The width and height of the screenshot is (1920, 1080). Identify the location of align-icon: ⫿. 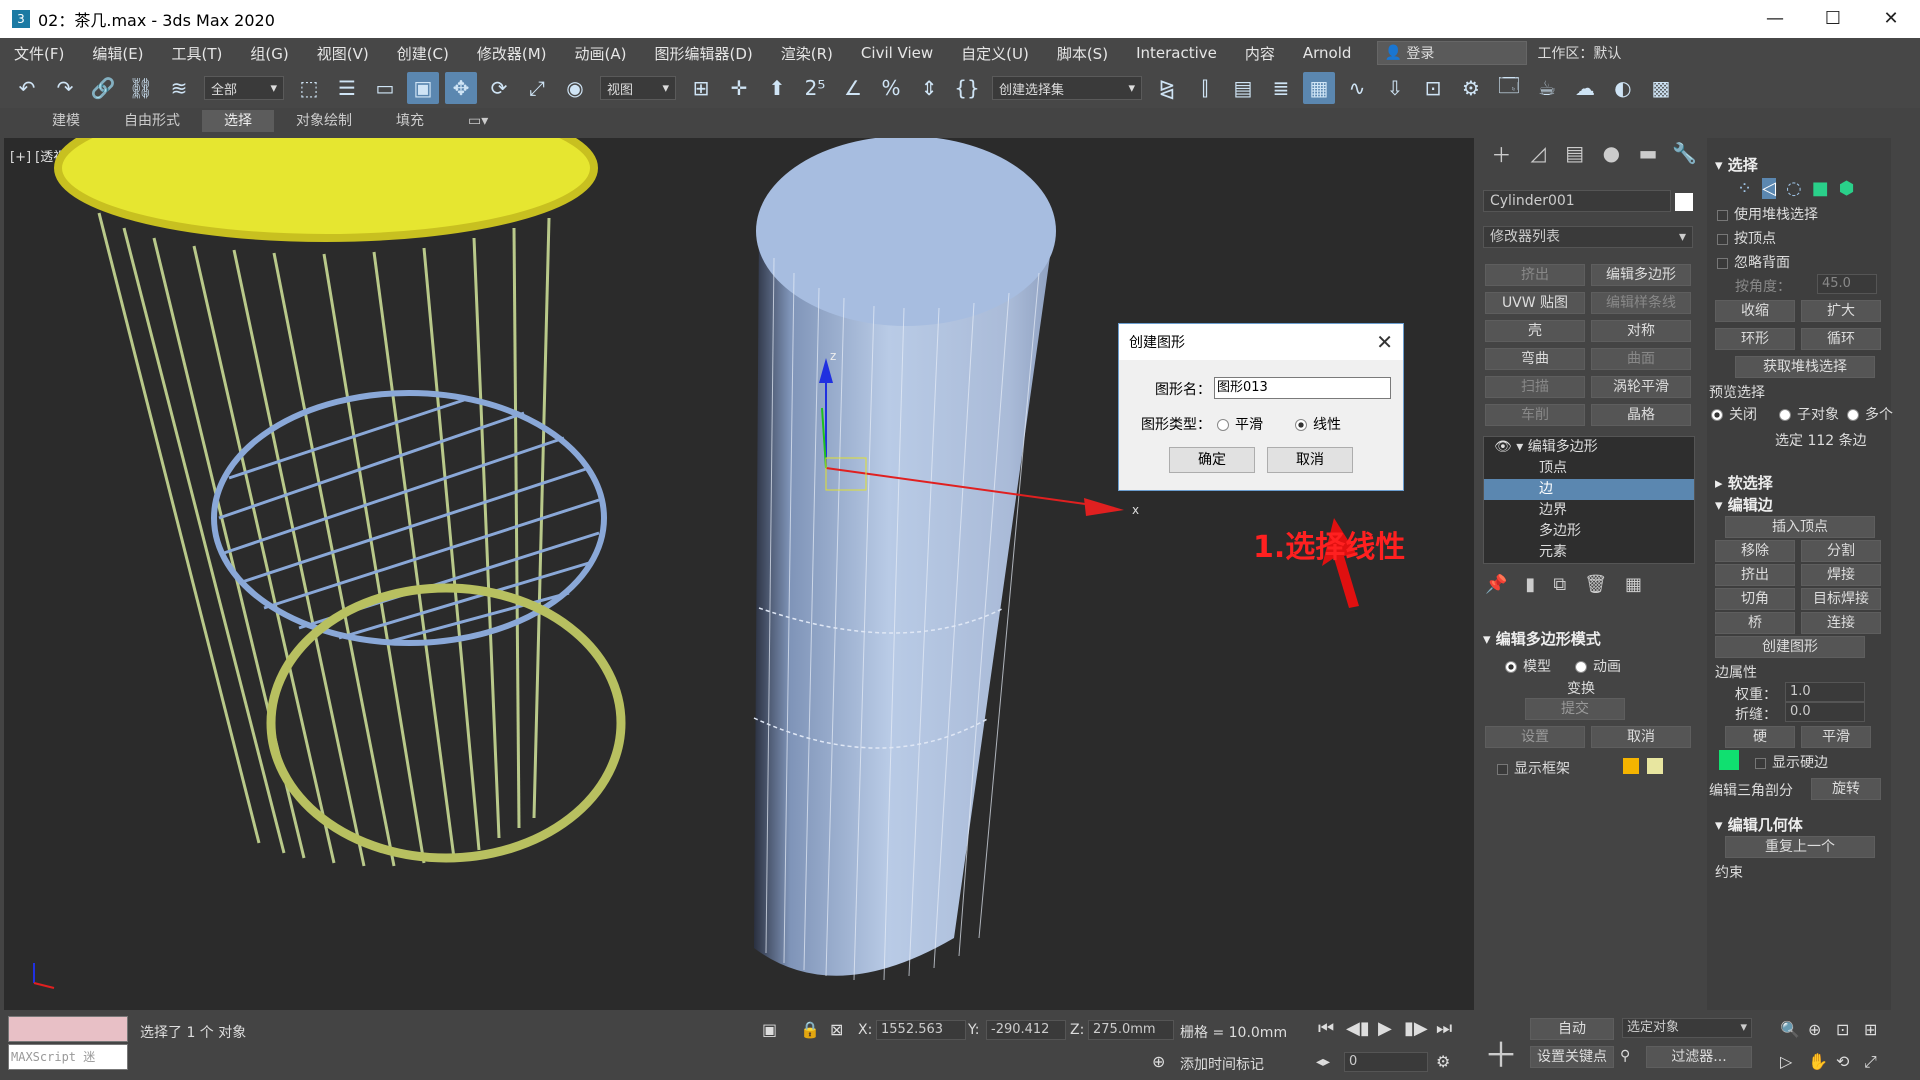
(1205, 88).